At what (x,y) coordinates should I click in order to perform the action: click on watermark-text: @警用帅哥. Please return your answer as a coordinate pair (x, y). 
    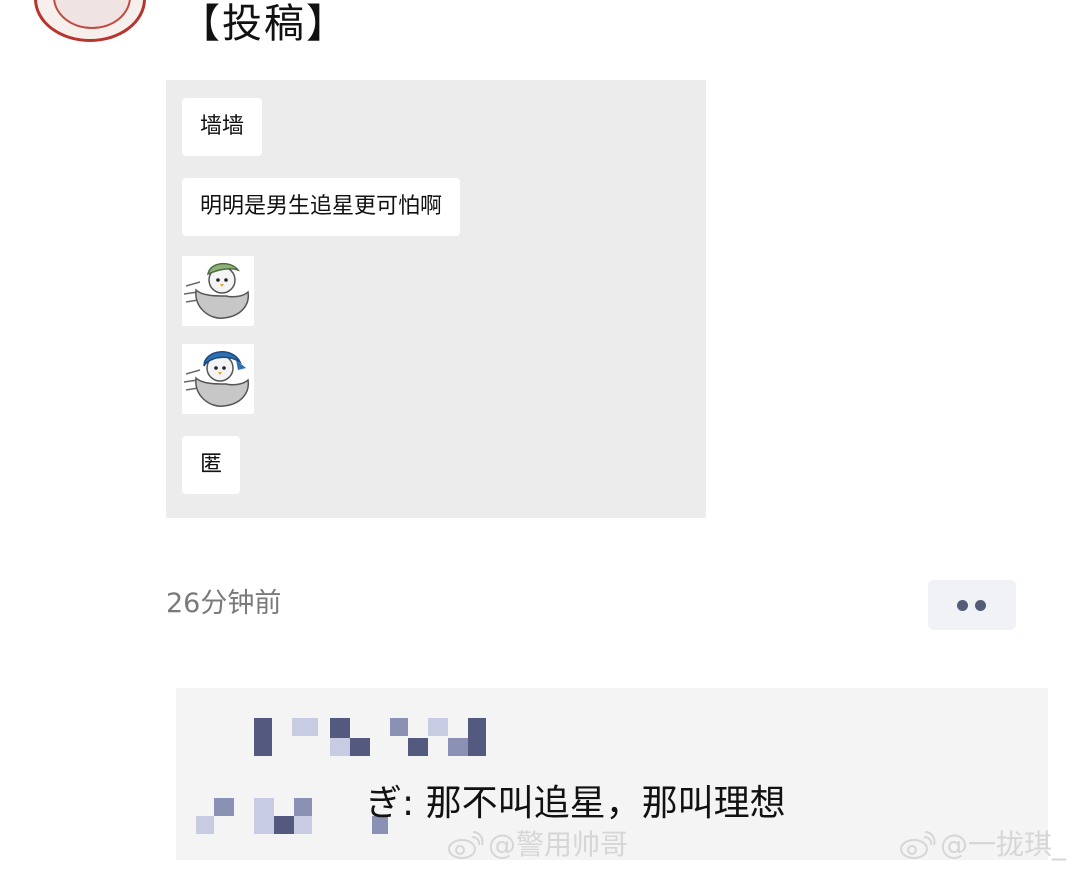
    Looking at the image, I should click on (558, 844).